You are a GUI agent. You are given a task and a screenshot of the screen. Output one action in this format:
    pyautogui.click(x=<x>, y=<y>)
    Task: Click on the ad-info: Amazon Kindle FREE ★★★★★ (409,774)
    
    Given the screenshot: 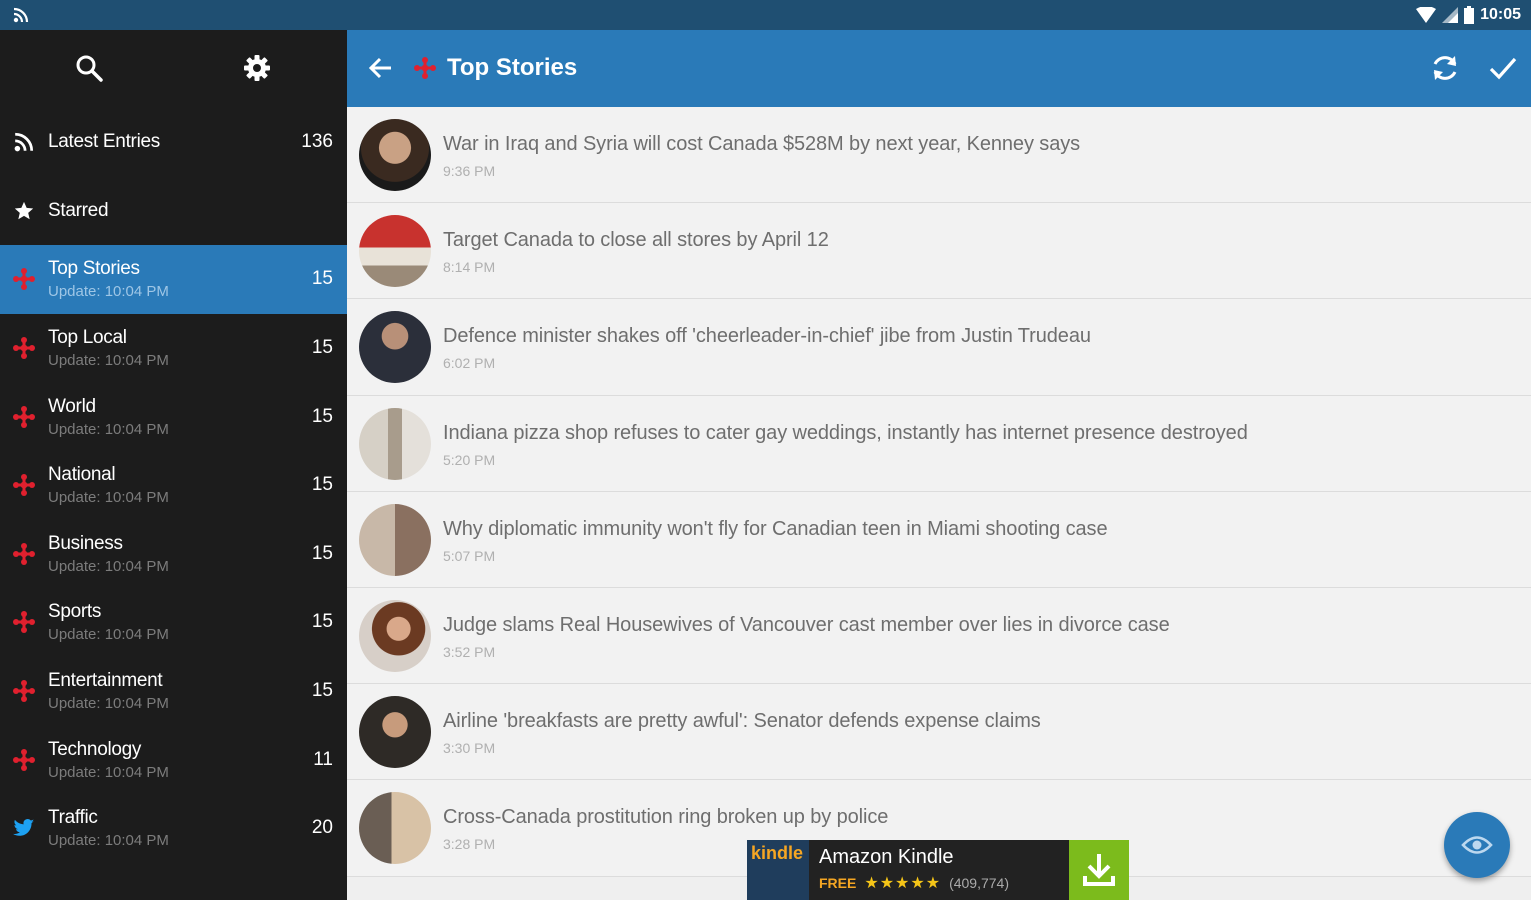 What is the action you would take?
    pyautogui.click(x=939, y=870)
    